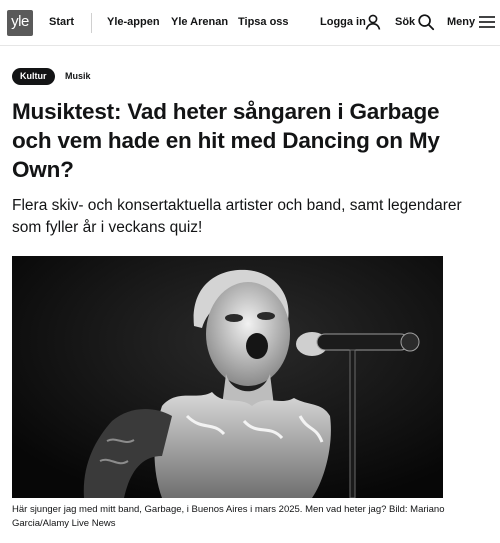 Image resolution: width=500 pixels, height=543 pixels. What do you see at coordinates (487, 22) in the screenshot?
I see `hamburger-icon` at bounding box center [487, 22].